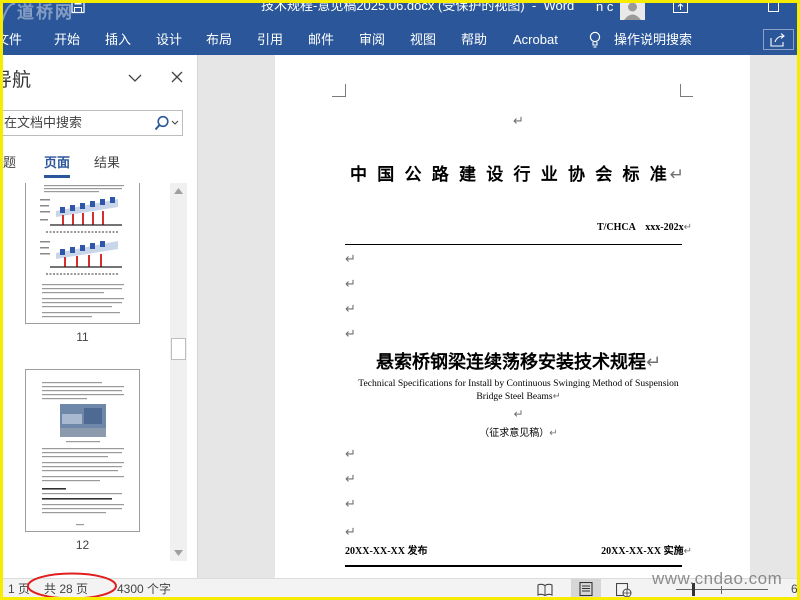  Describe the element at coordinates (91, 123) in the screenshot. I see `search-input: 在文档中搜索` at that location.